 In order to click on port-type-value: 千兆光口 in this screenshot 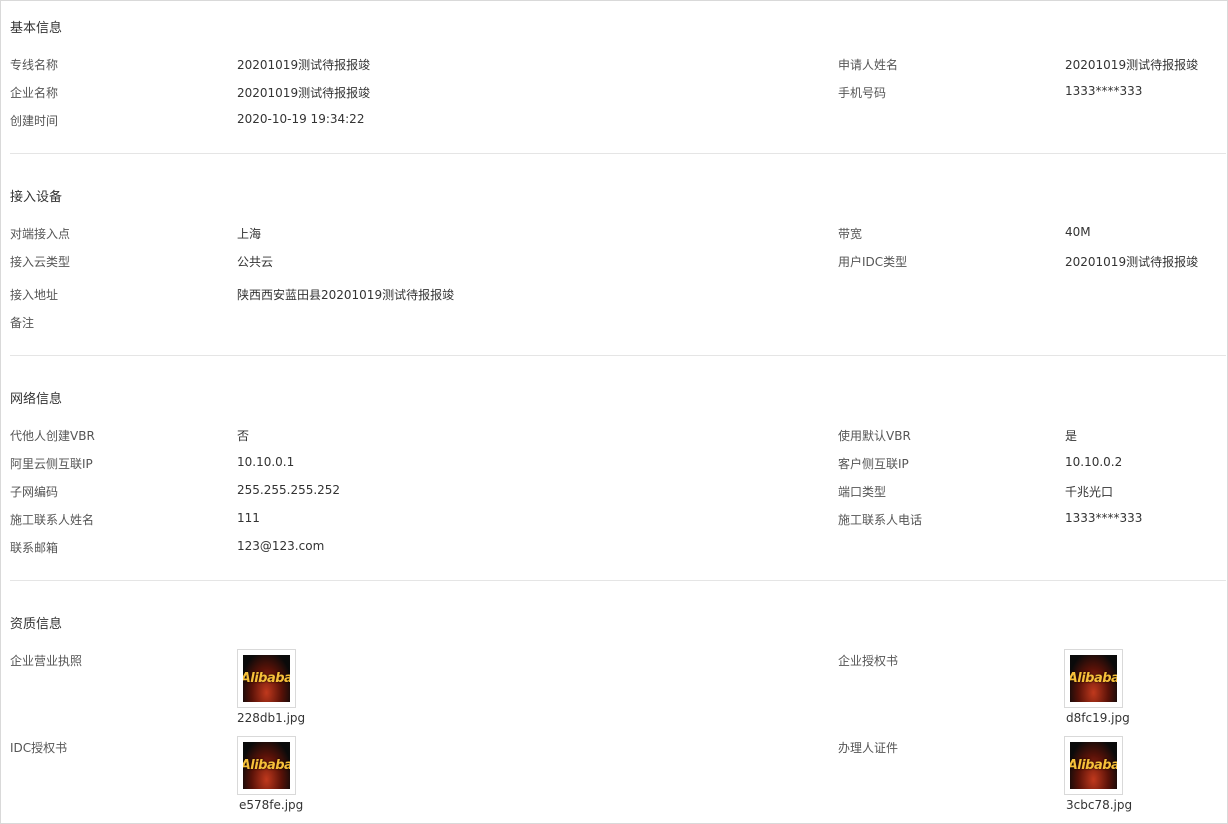, I will do `click(1089, 492)`.